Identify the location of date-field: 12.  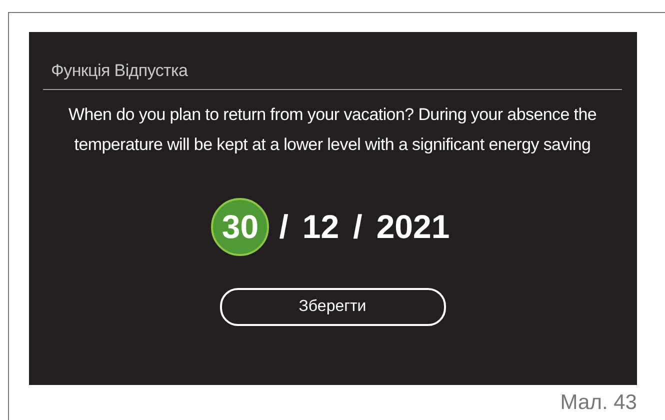
(321, 226).